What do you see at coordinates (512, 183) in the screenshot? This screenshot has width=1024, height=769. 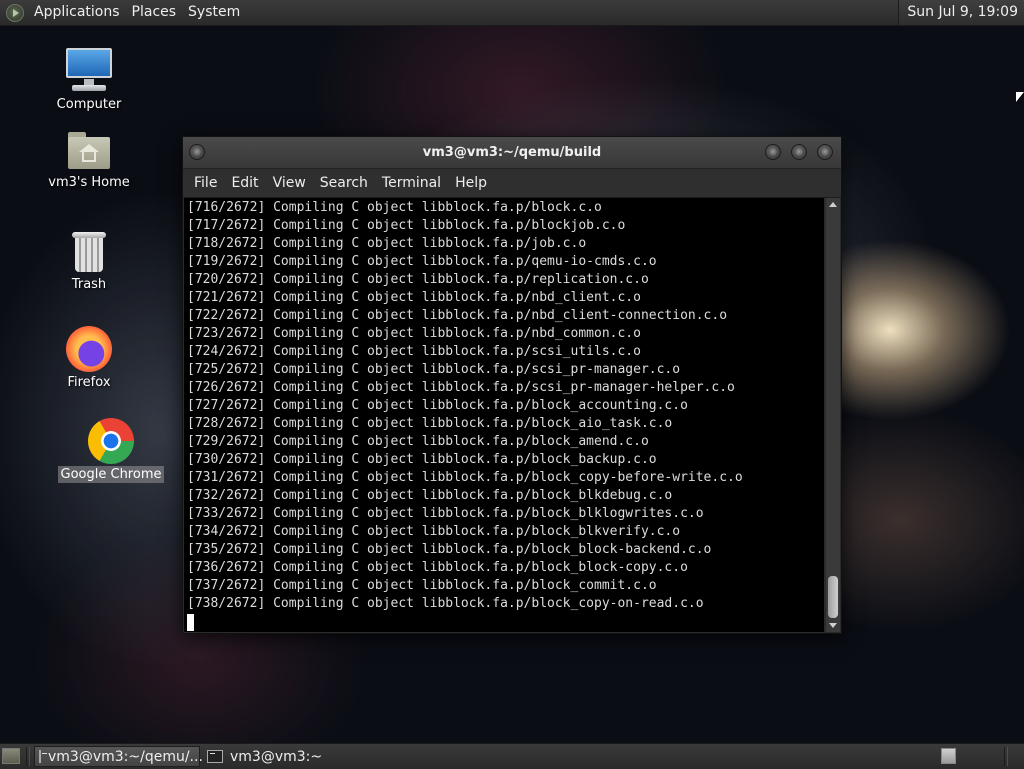 I see `terminal-menubar: File Edit View Search Terminal Help` at bounding box center [512, 183].